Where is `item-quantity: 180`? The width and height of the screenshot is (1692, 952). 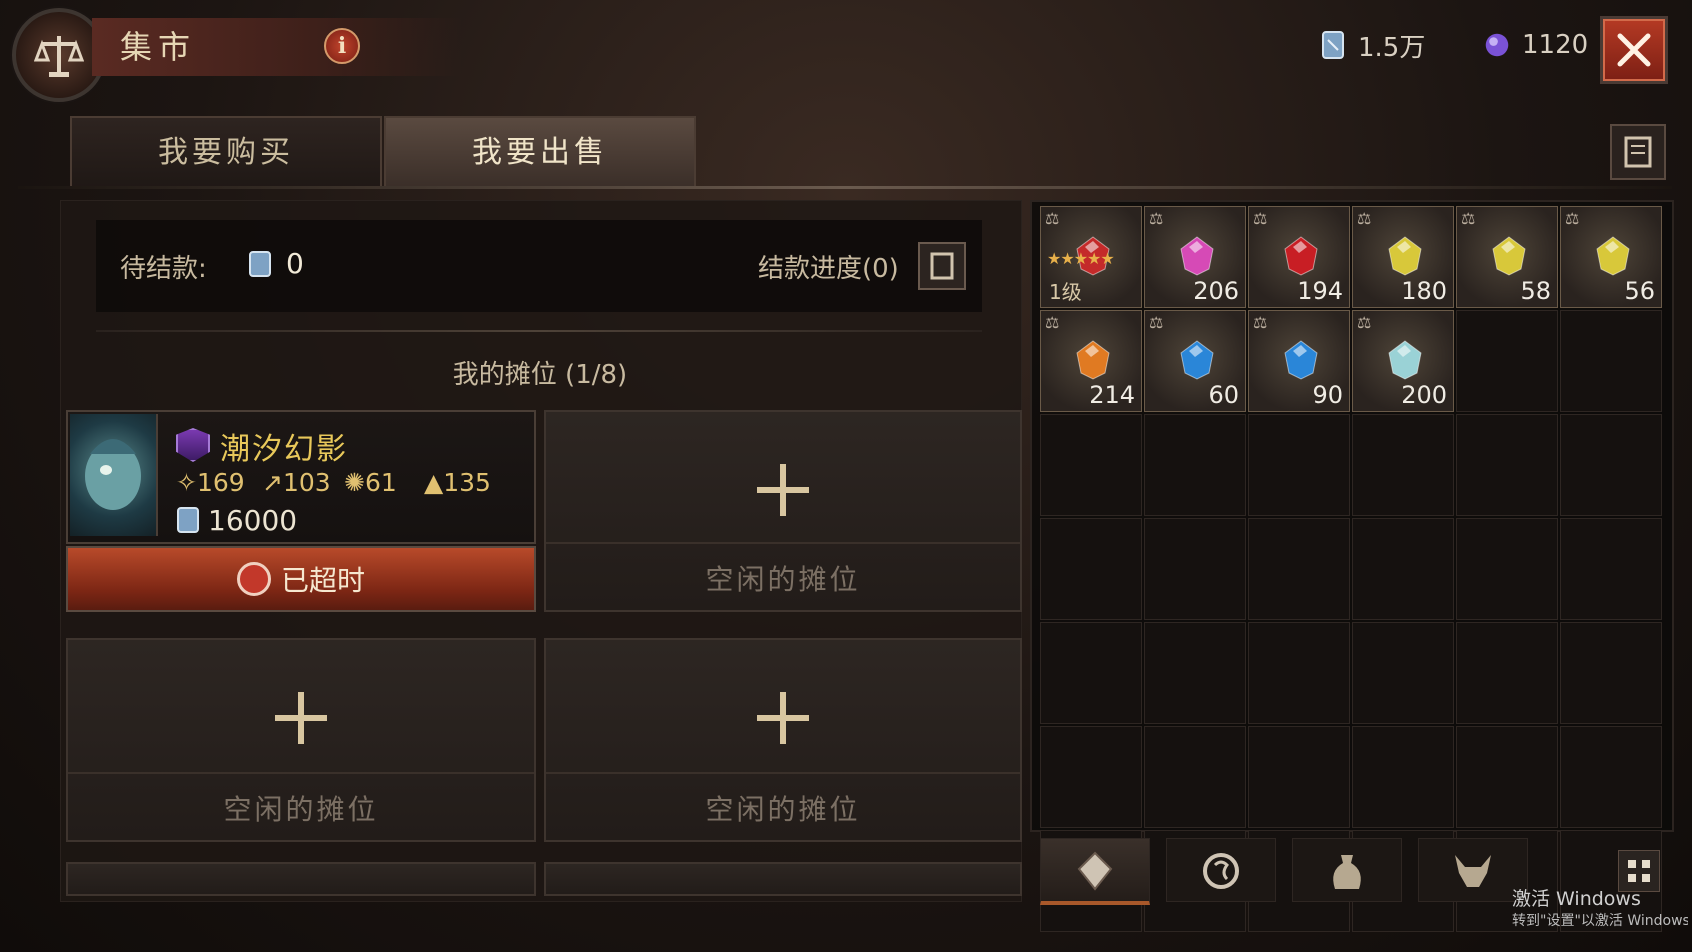 item-quantity: 180 is located at coordinates (1424, 291).